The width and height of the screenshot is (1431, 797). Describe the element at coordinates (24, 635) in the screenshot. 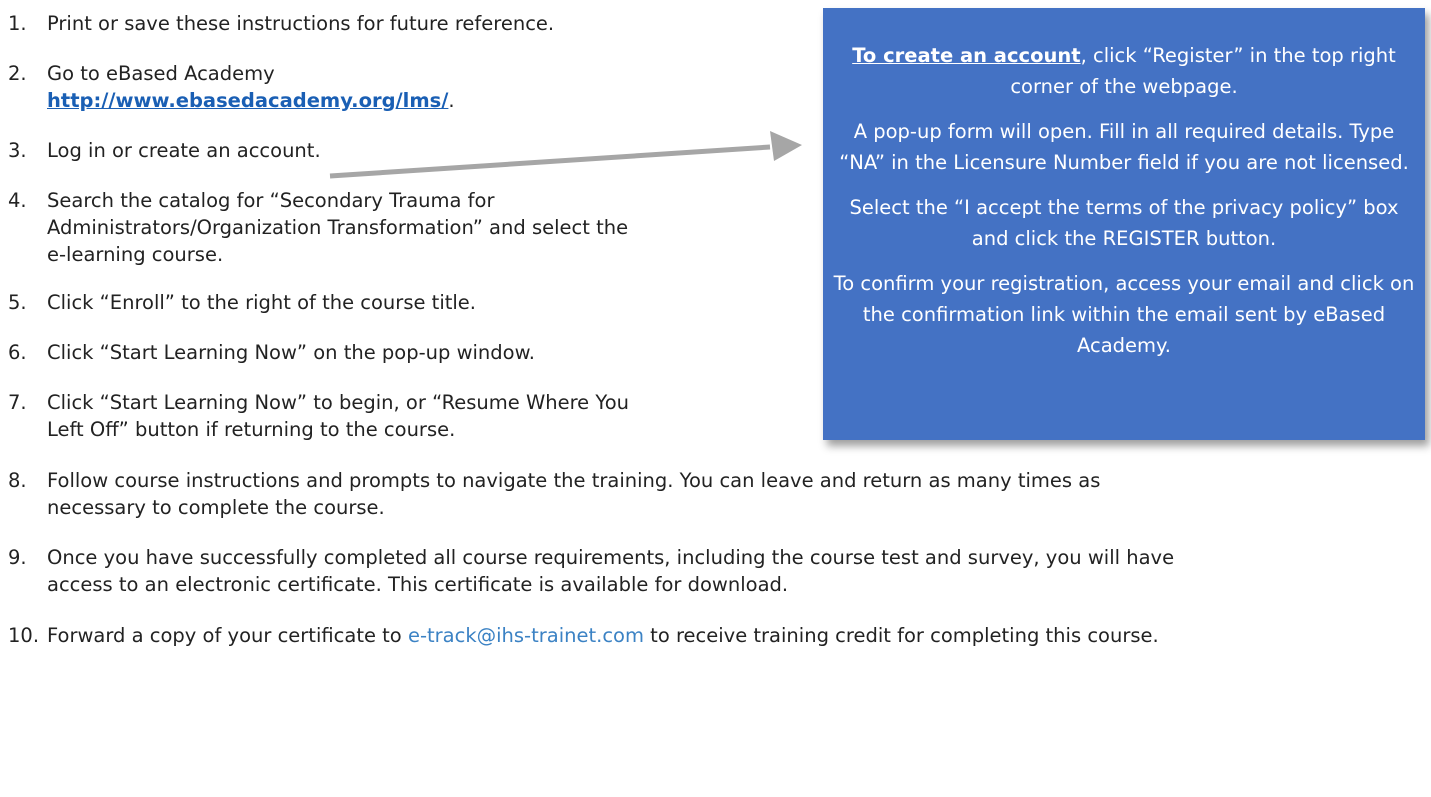

I see `step-number: 10.` at that location.